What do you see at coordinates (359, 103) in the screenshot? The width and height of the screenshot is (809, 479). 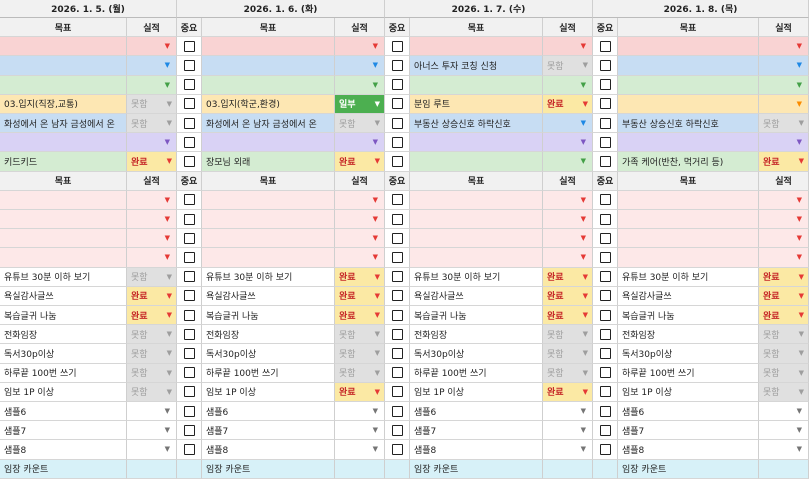 I see `status-chip: 일부 ▼` at bounding box center [359, 103].